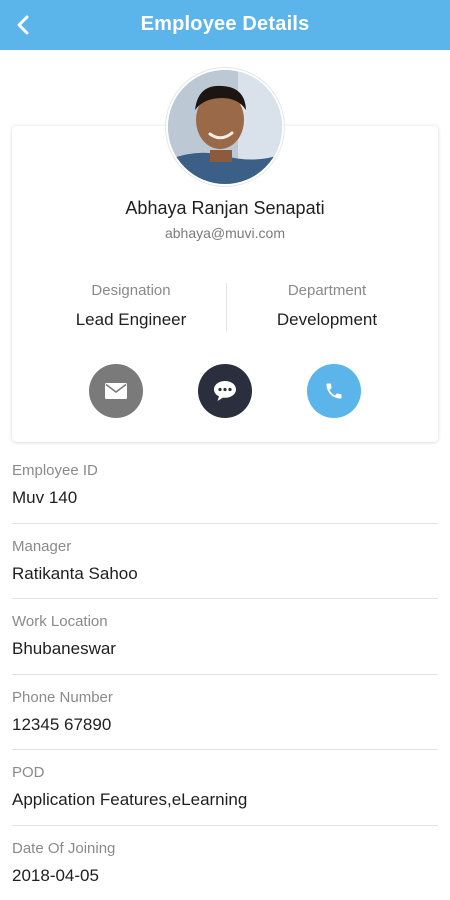  I want to click on call-button, so click(334, 391).